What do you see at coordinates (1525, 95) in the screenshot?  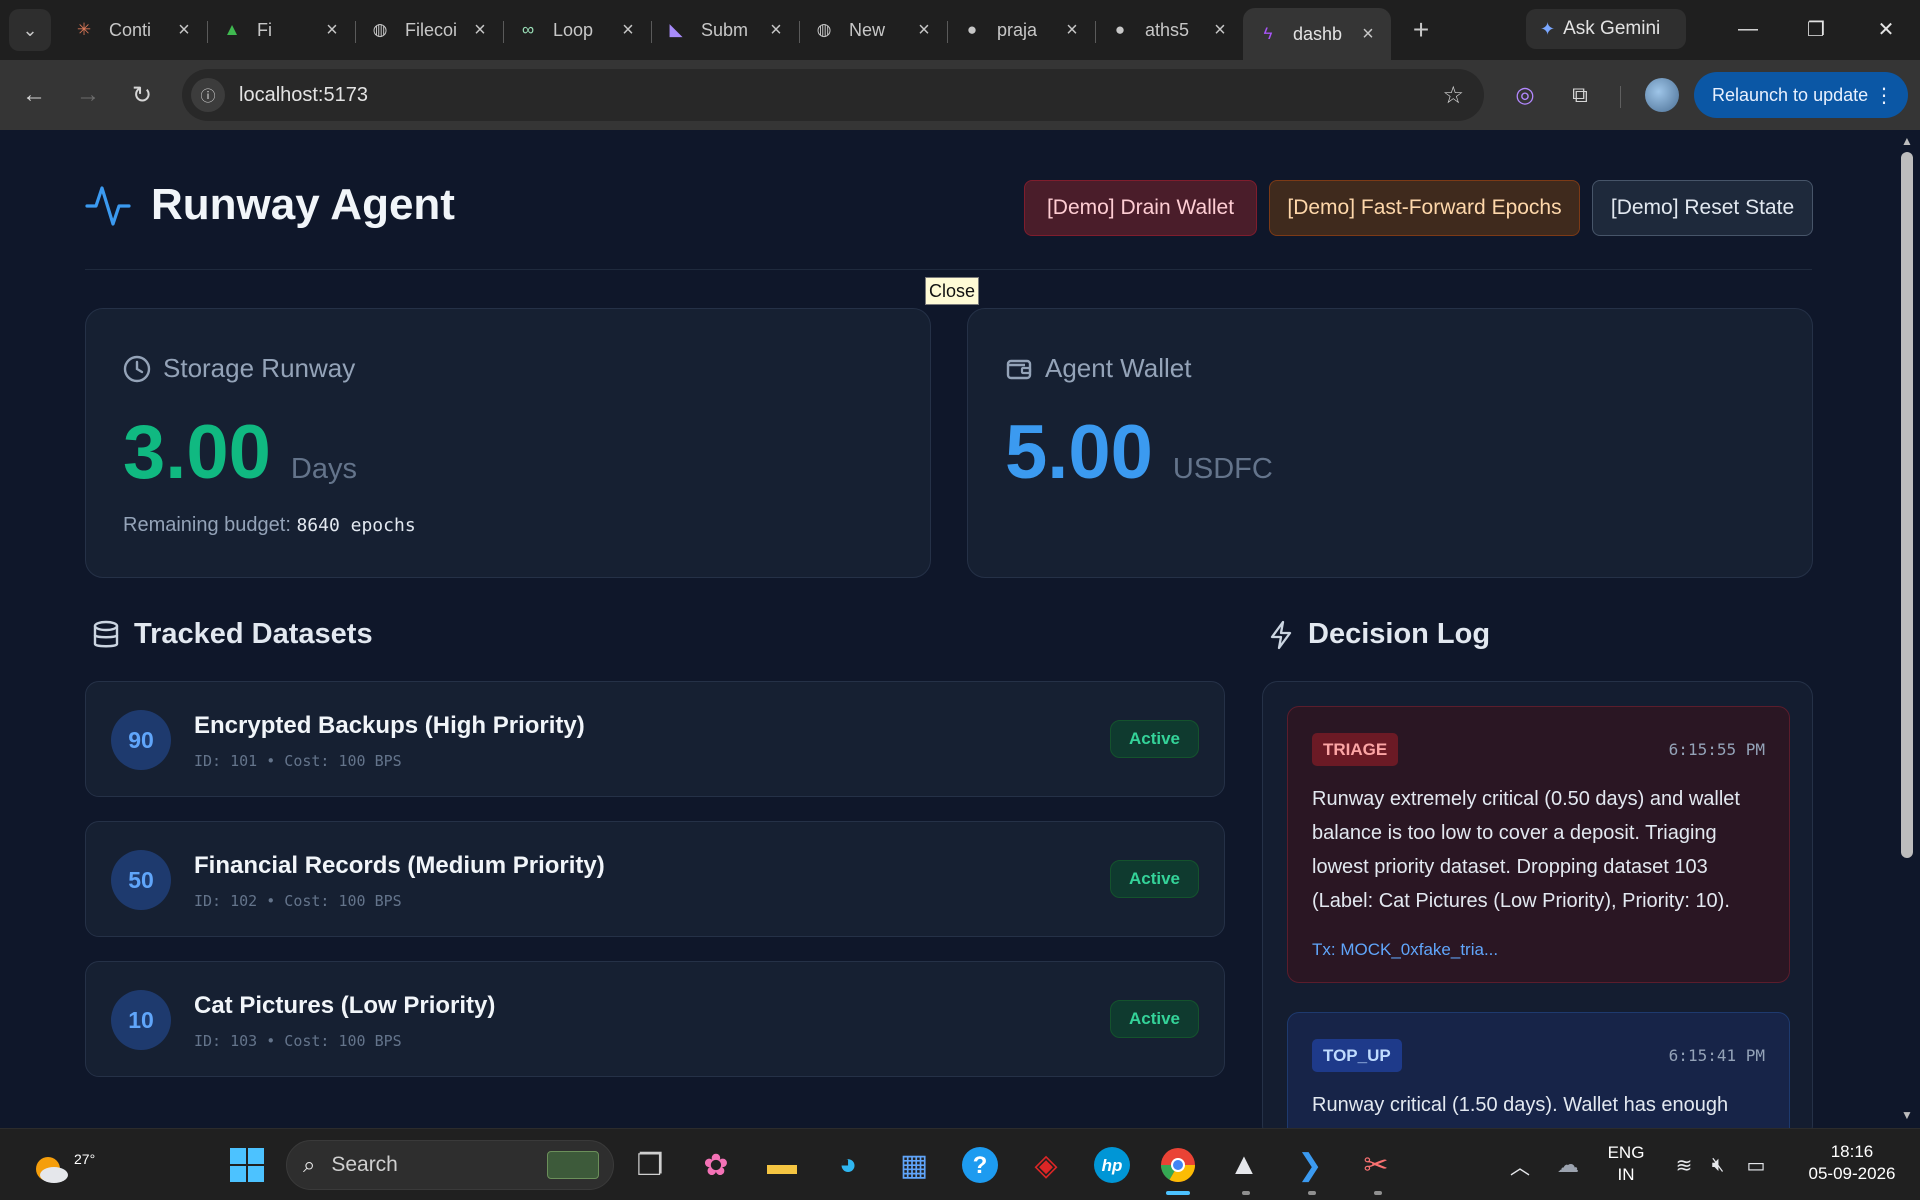 I see `extension-icon: ◎` at bounding box center [1525, 95].